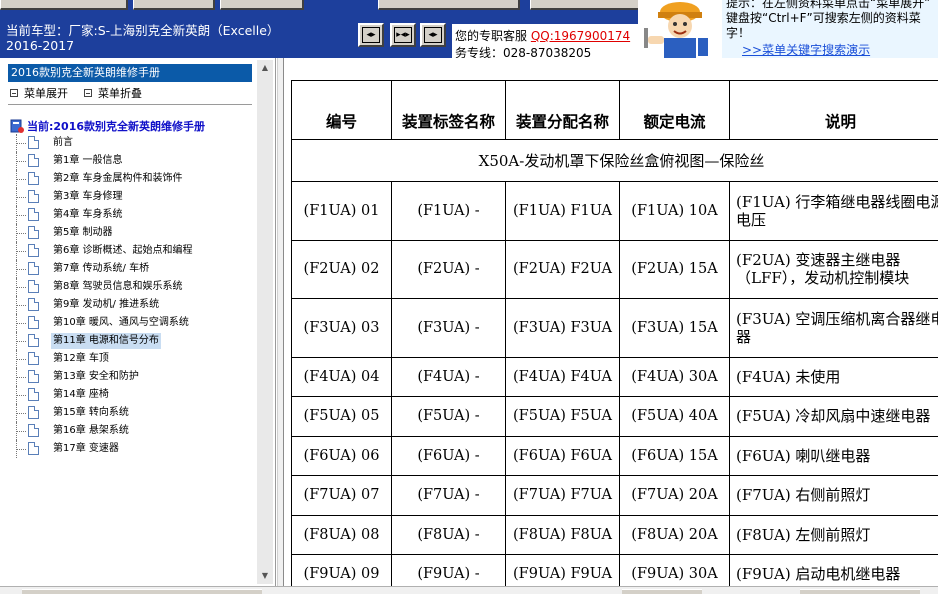 This screenshot has height=594, width=938. I want to click on tree-item: 第10章 暖风、通风与空调系统, so click(127, 323).